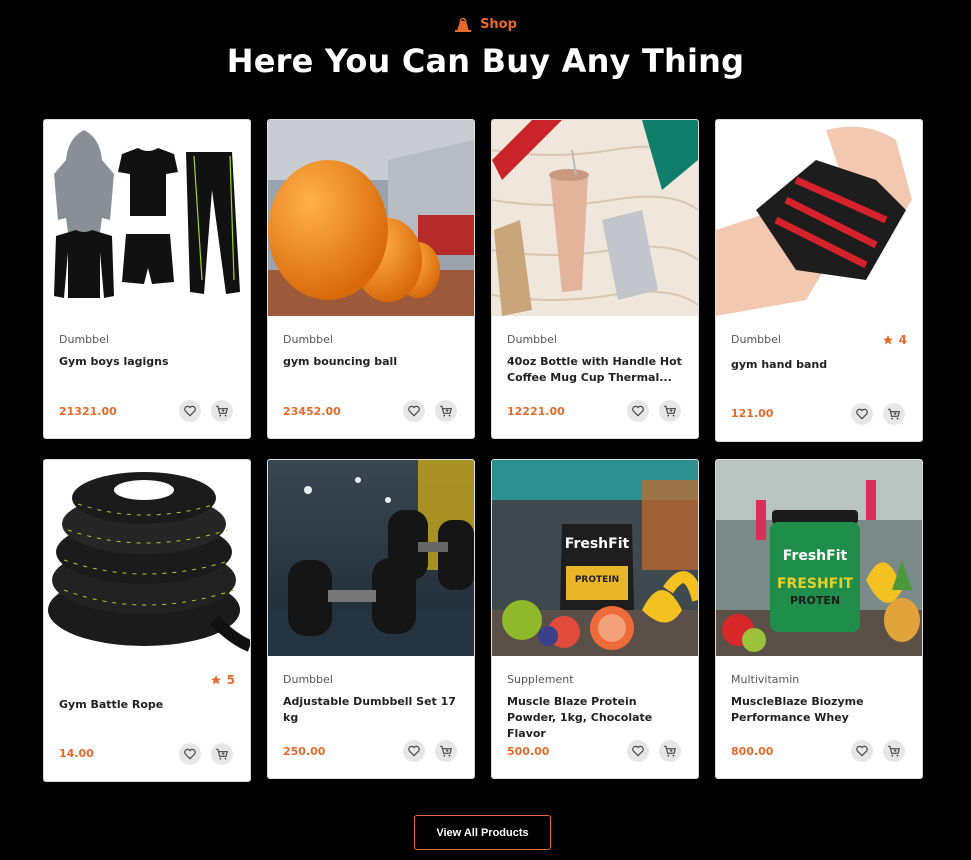  Describe the element at coordinates (597, 544) in the screenshot. I see `pouch-brand-text: FreshFit` at that location.